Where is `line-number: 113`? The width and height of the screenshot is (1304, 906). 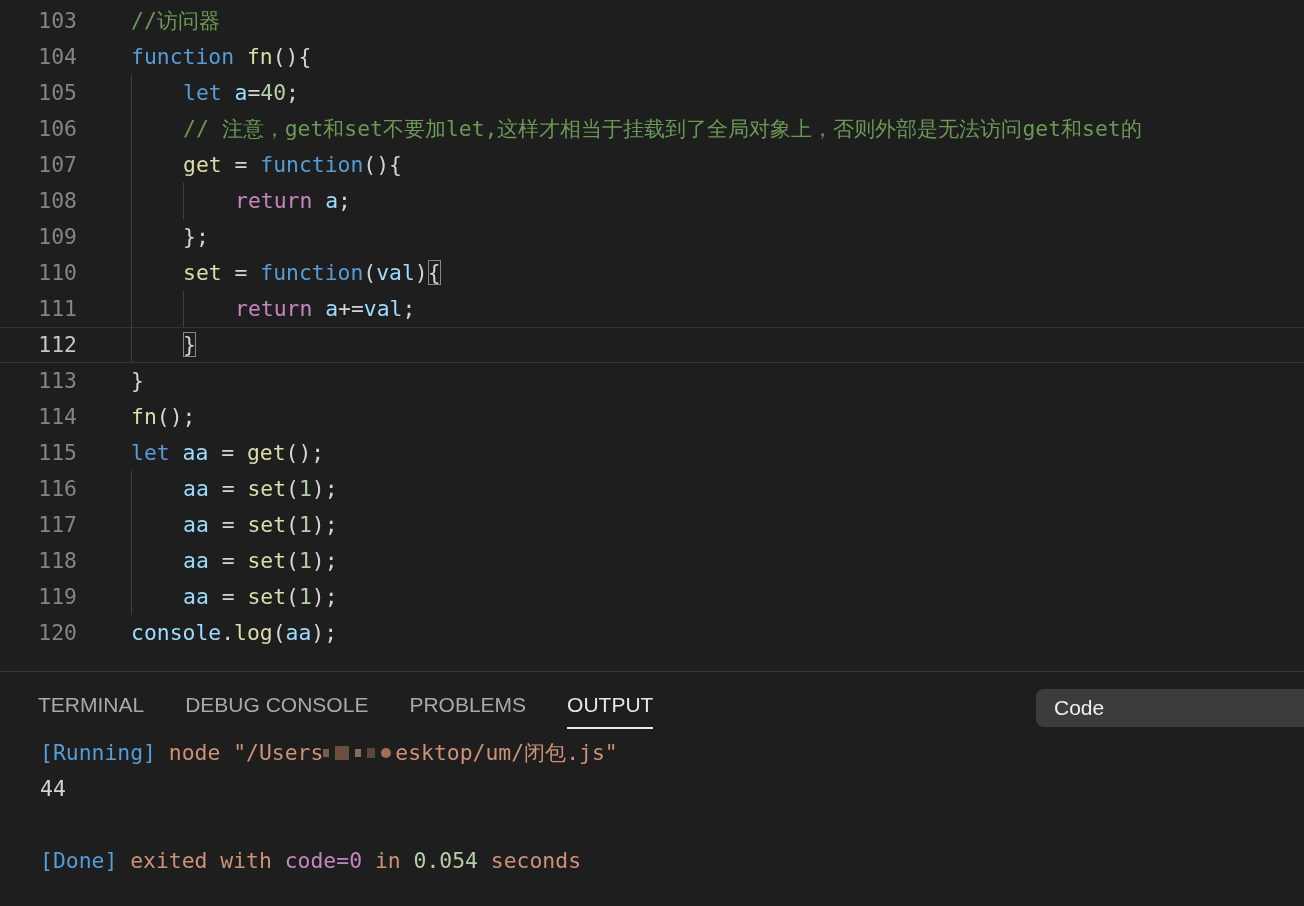 line-number: 113 is located at coordinates (57, 380).